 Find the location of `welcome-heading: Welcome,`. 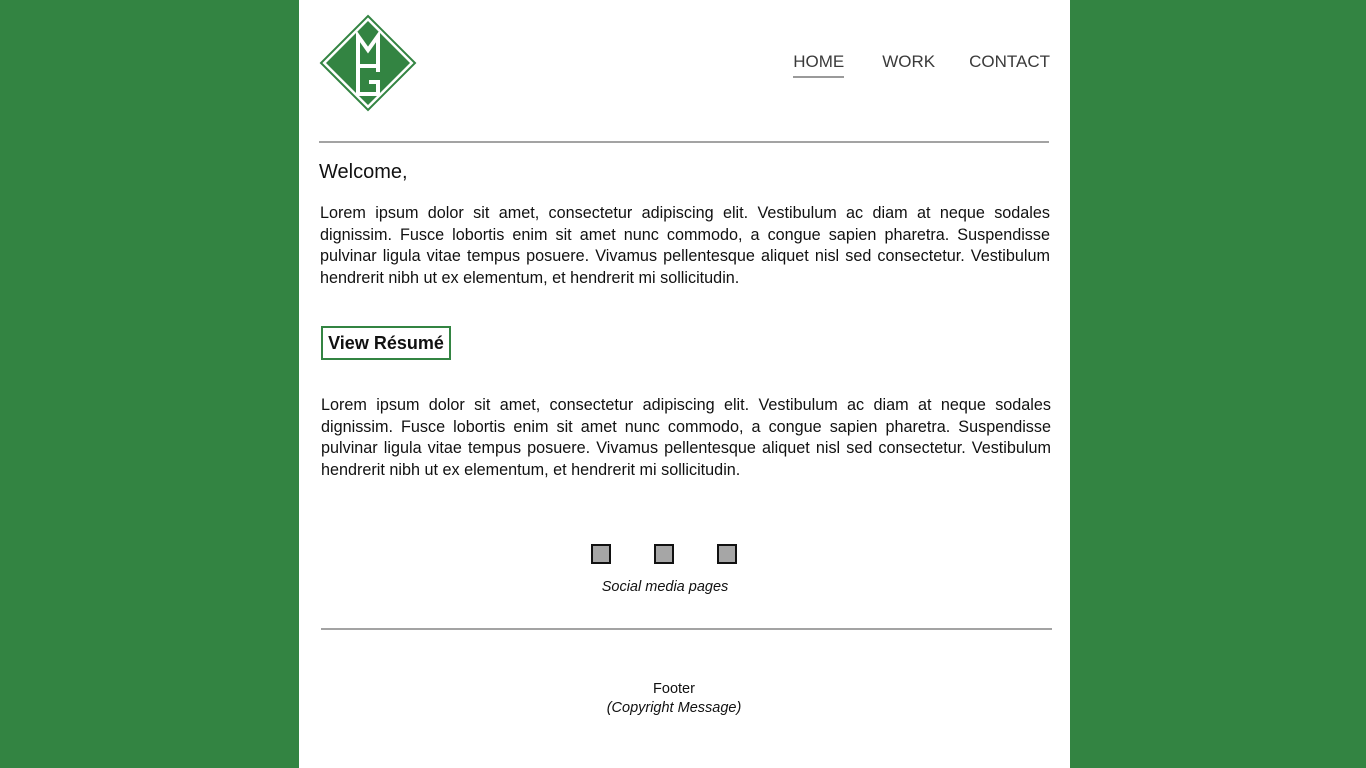

welcome-heading: Welcome, is located at coordinates (363, 172).